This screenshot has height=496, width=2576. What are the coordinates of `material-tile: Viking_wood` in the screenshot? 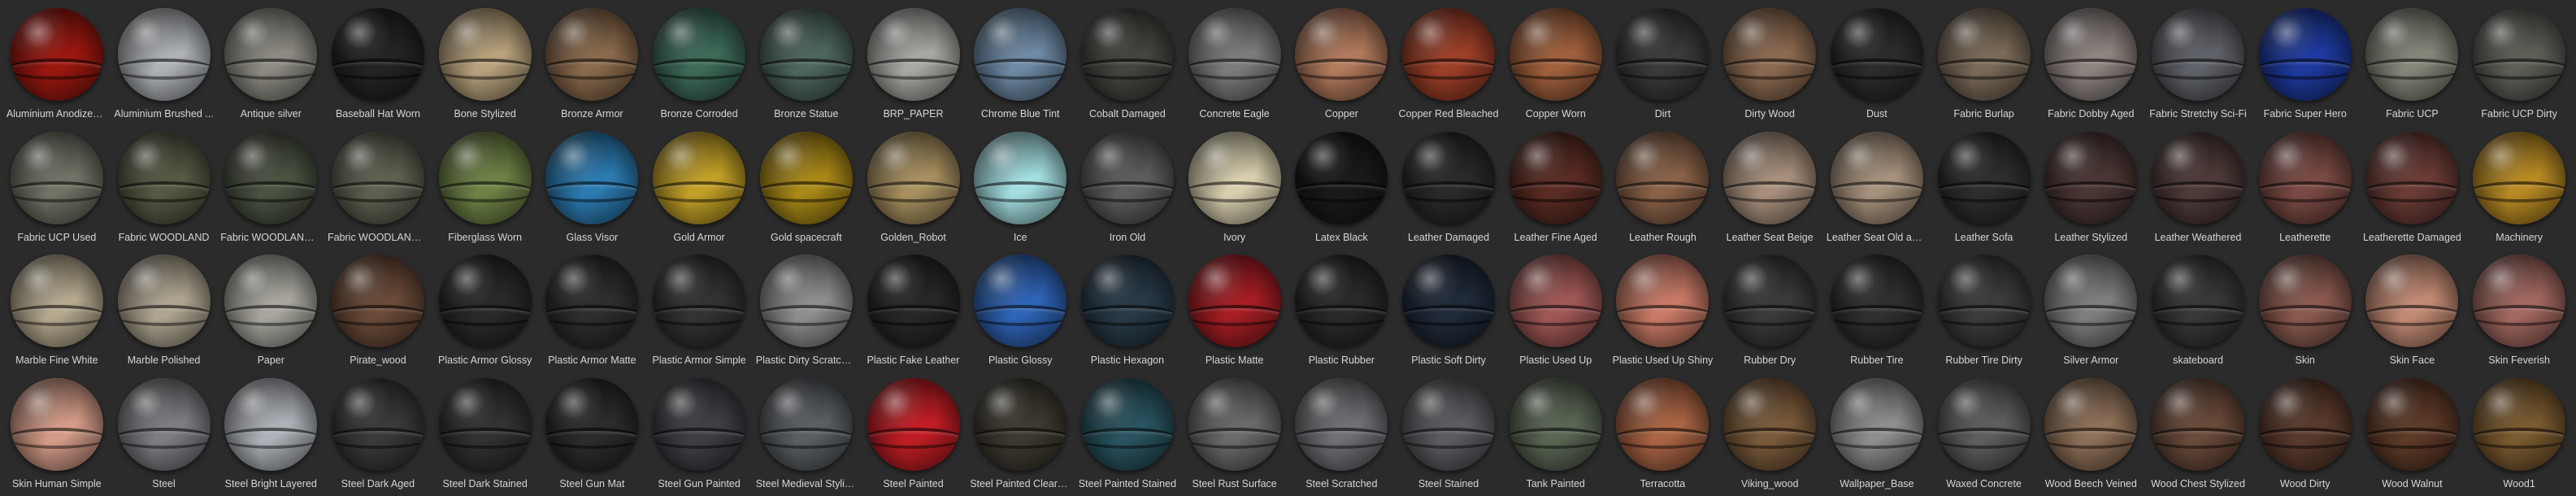 It's located at (1769, 433).